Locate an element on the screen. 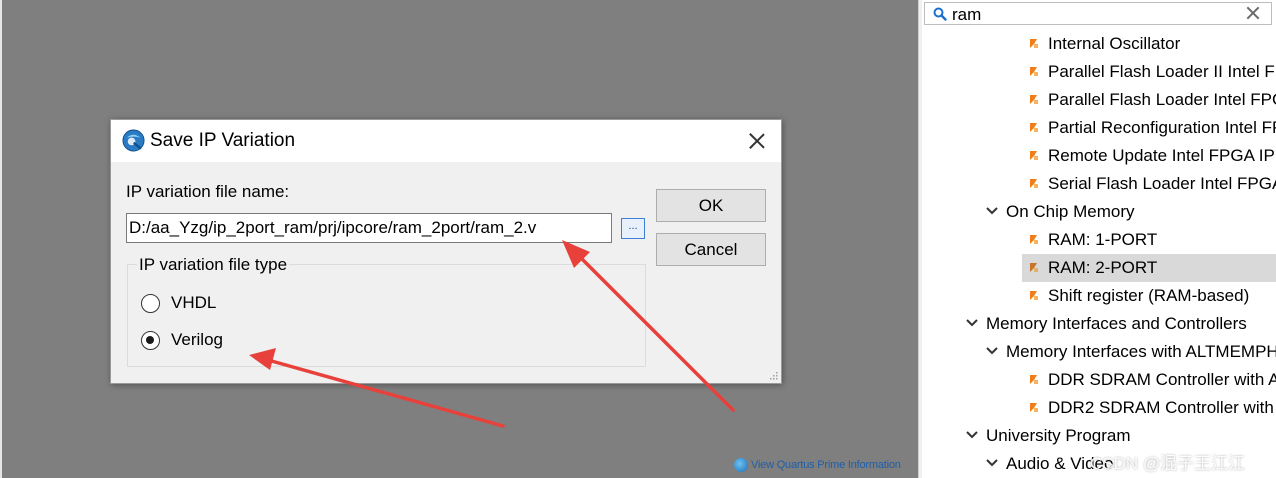 The width and height of the screenshot is (1276, 478). tree-item-label: Parallel Flash Loader Intel FPGA IP is located at coordinates (1162, 99).